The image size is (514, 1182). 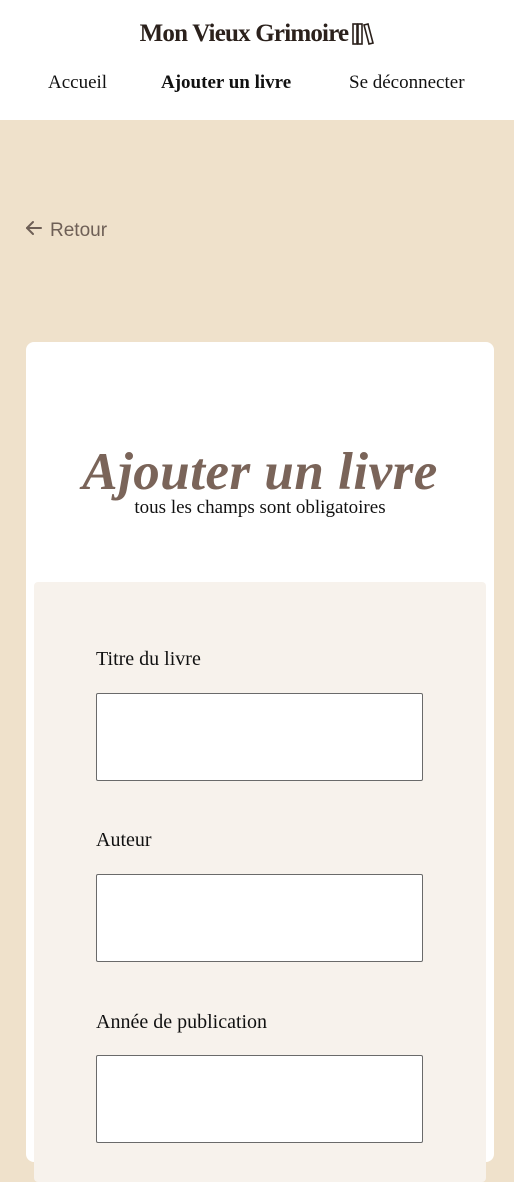 I want to click on title-field, so click(x=259, y=737).